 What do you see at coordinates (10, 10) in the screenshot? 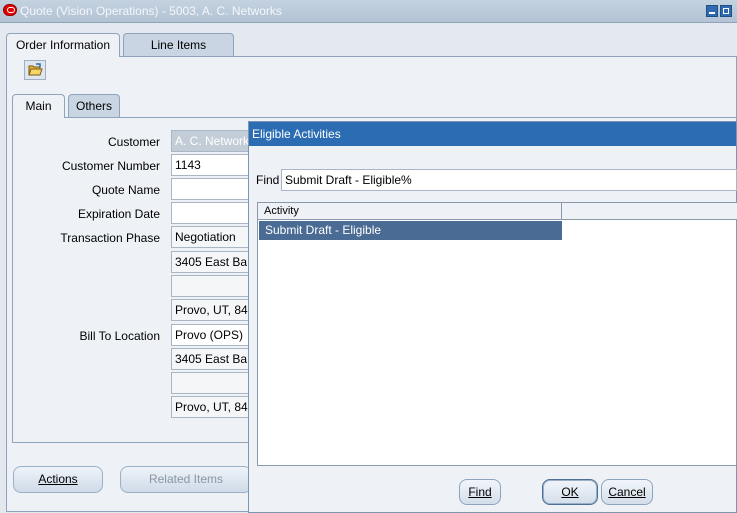
I see `oracle-logo-icon` at bounding box center [10, 10].